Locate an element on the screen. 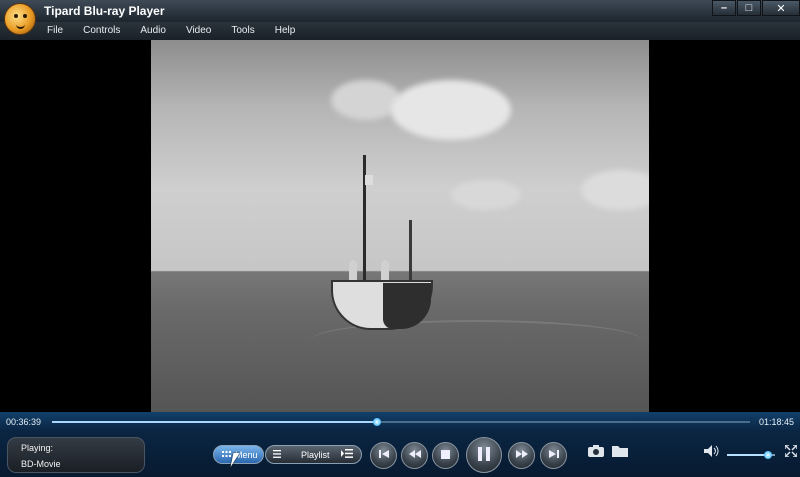 The image size is (800, 477). menu-controls: Controls is located at coordinates (104, 31).